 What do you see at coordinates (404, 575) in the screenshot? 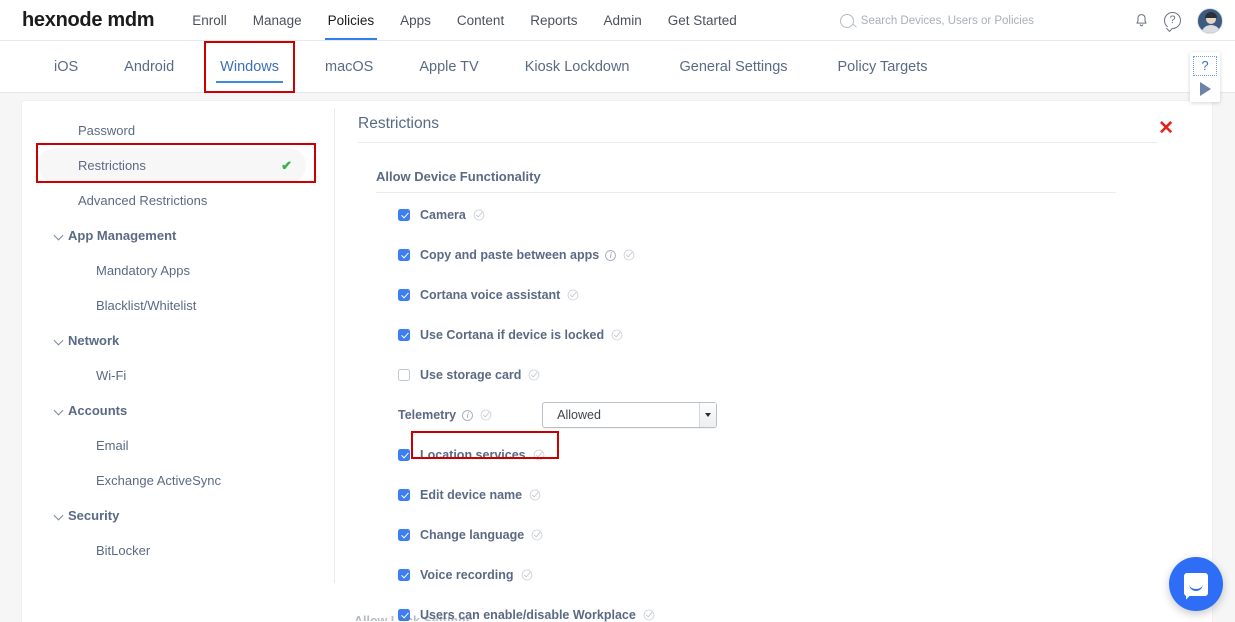
I see `checkbox-voice-recording` at bounding box center [404, 575].